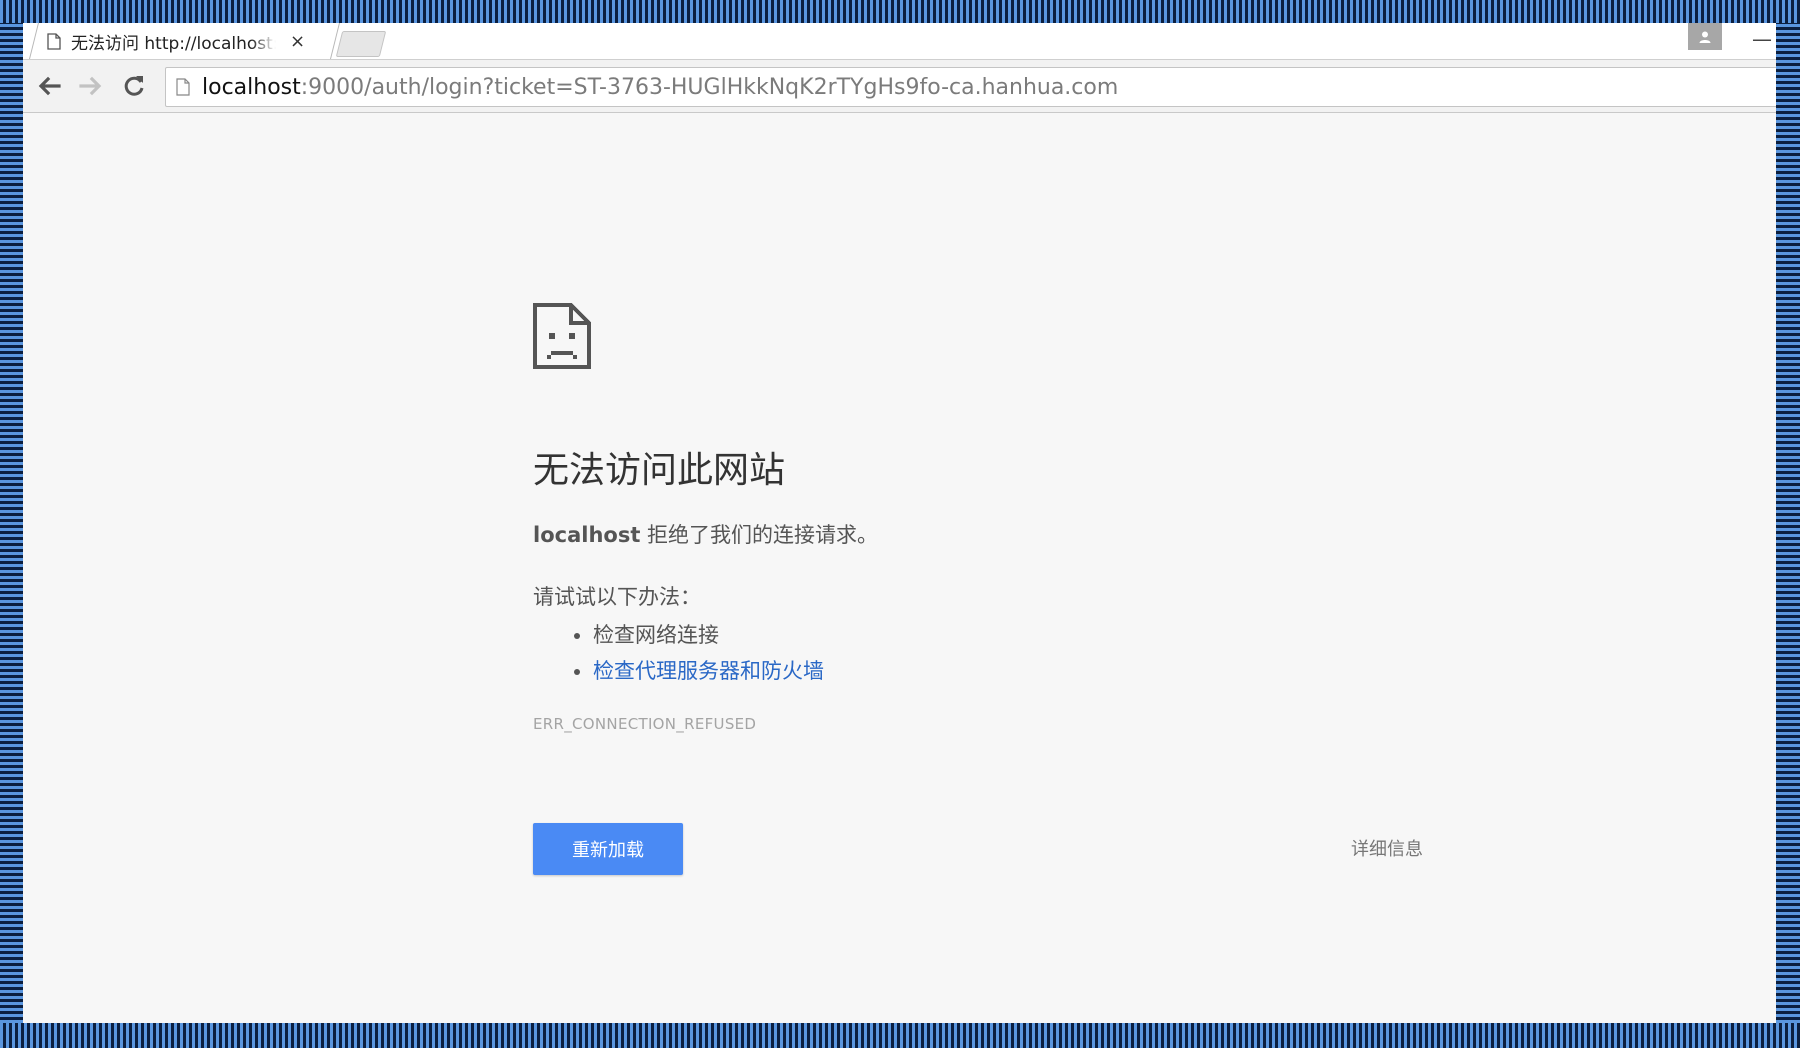 The height and width of the screenshot is (1048, 1800). I want to click on suggestions-heading: 请试试以下办法：, so click(617, 597).